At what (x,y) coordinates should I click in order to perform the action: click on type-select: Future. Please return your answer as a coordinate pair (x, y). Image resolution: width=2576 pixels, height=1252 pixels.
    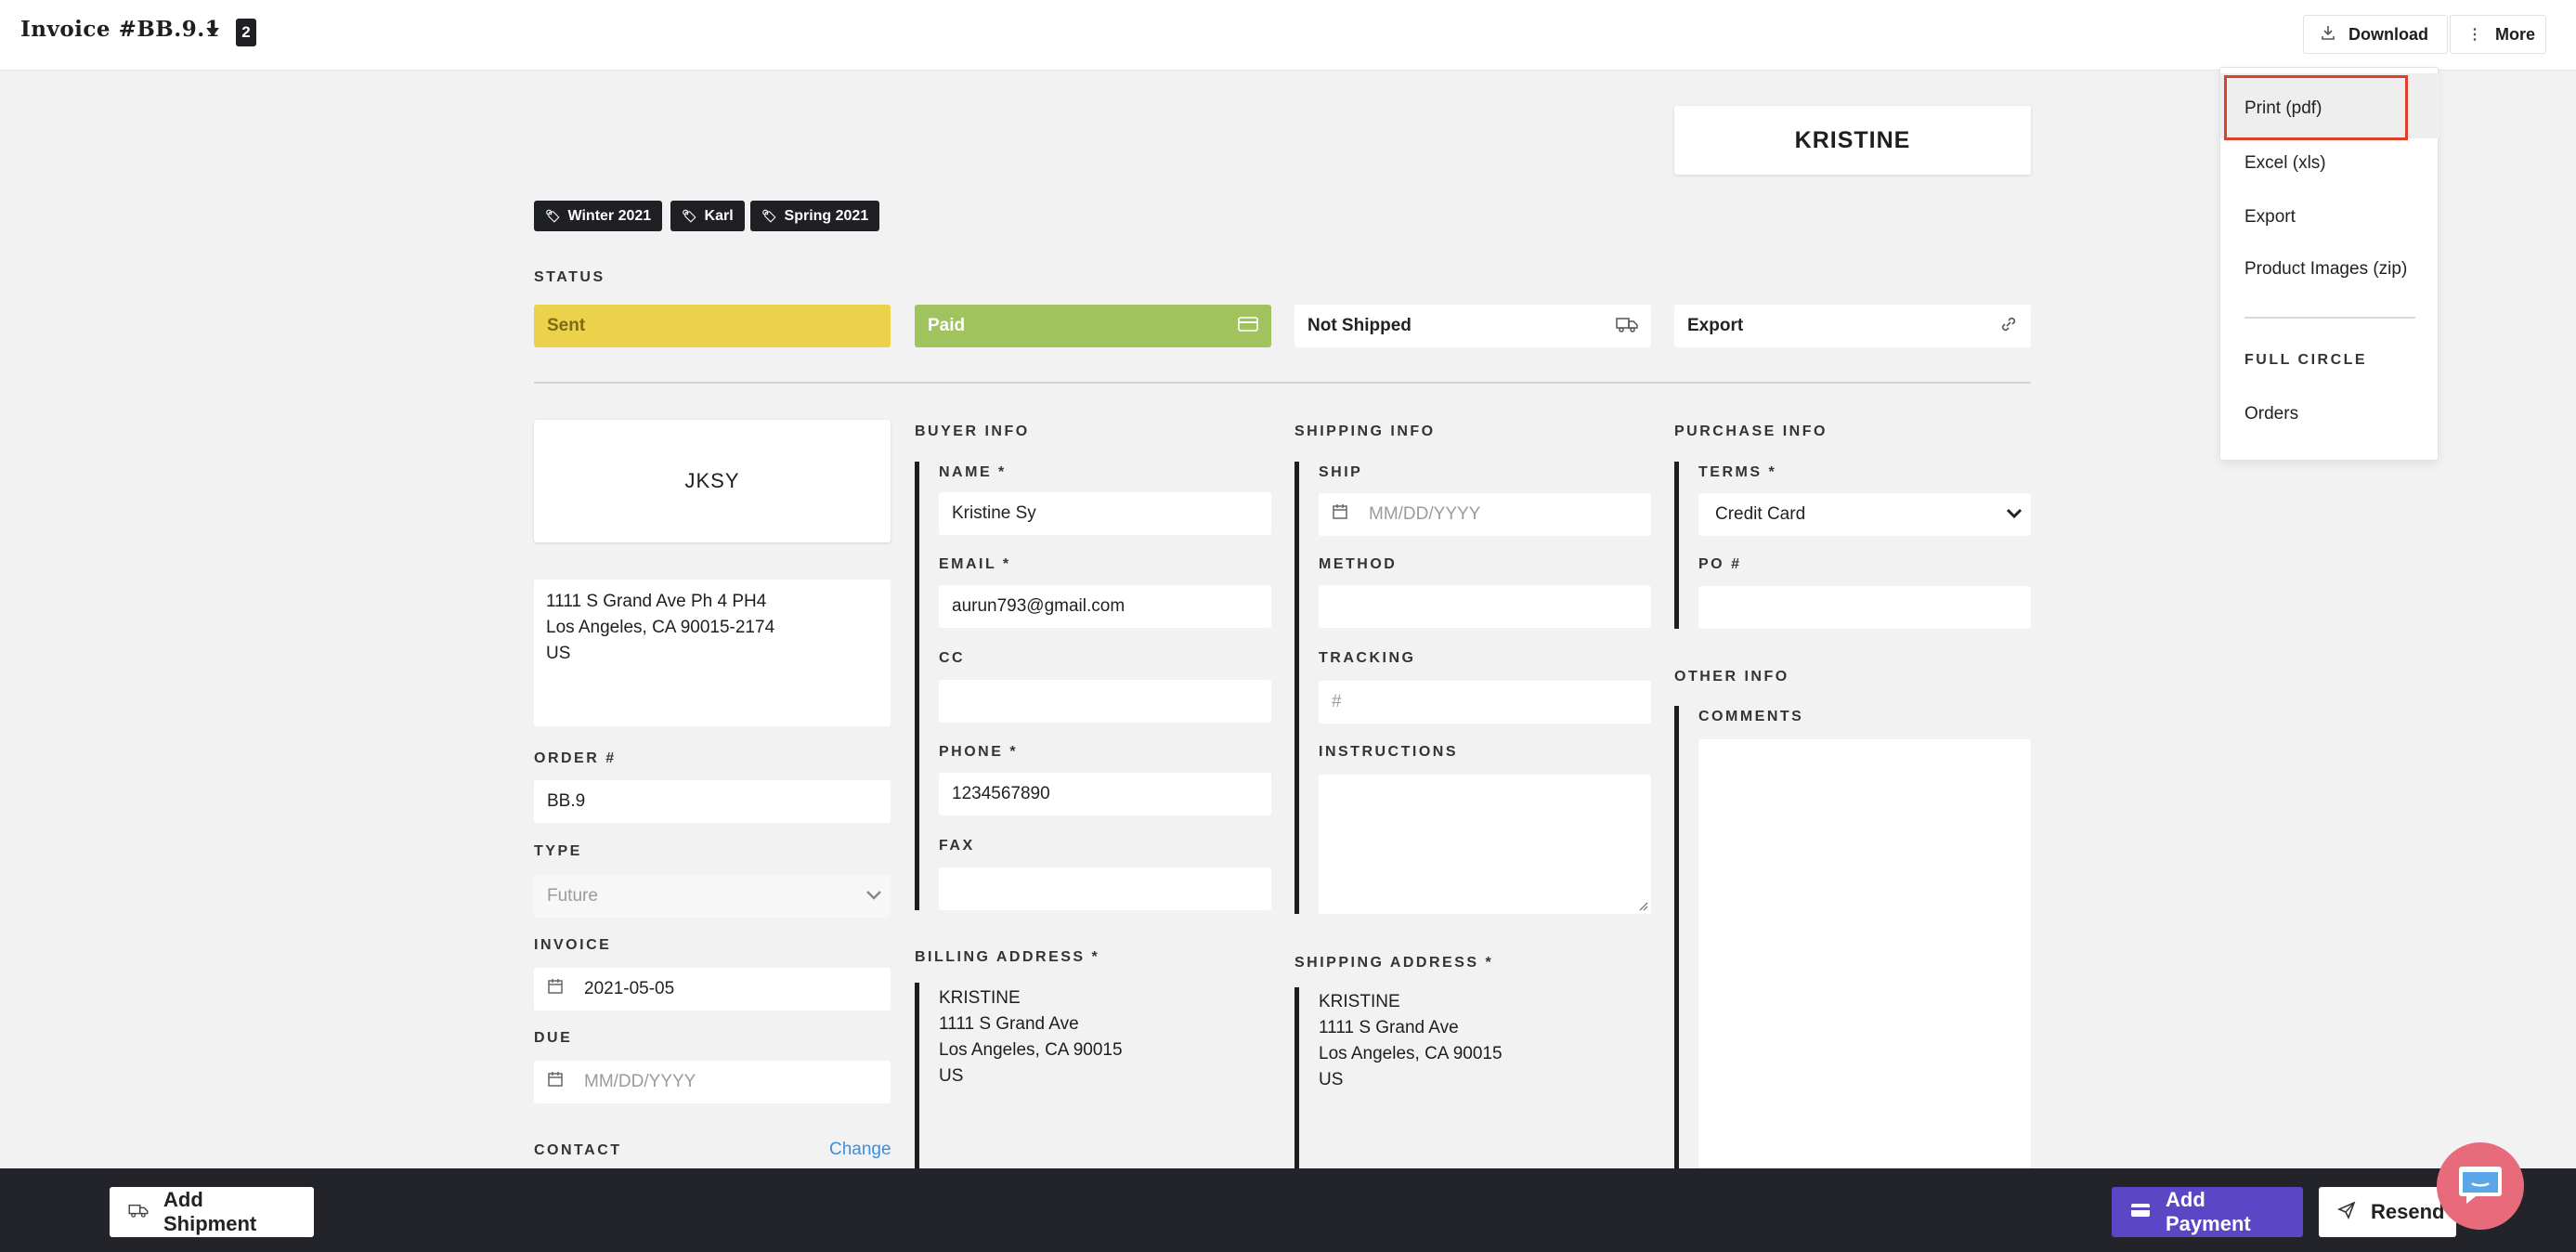
    Looking at the image, I should click on (712, 896).